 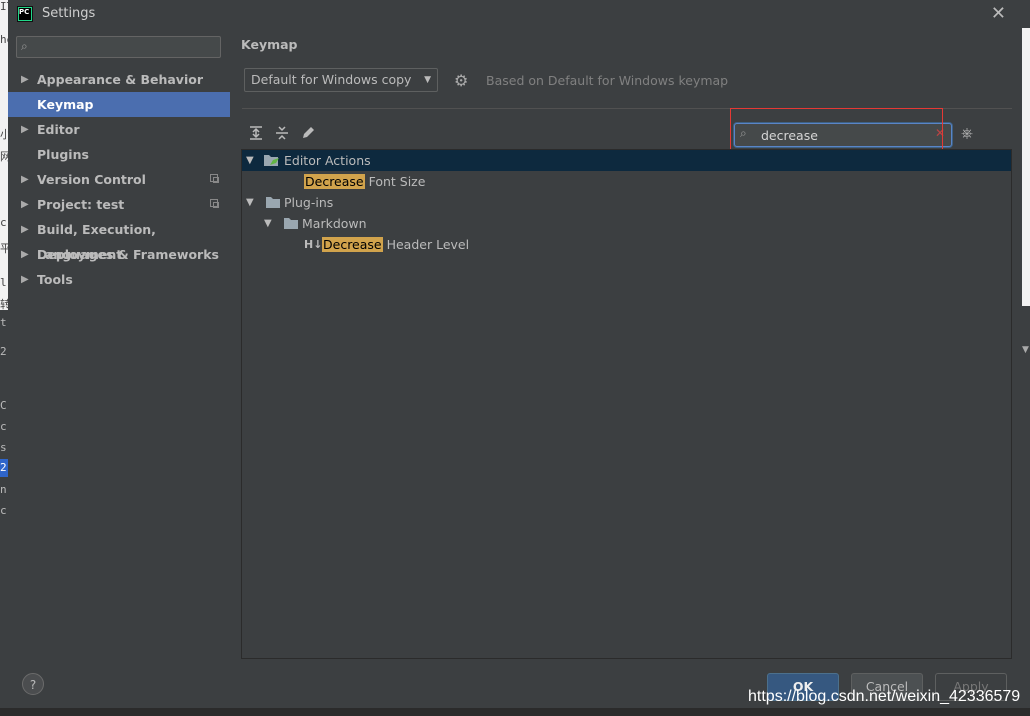 I want to click on pycharm-app-icon: PC, so click(x=25, y=14).